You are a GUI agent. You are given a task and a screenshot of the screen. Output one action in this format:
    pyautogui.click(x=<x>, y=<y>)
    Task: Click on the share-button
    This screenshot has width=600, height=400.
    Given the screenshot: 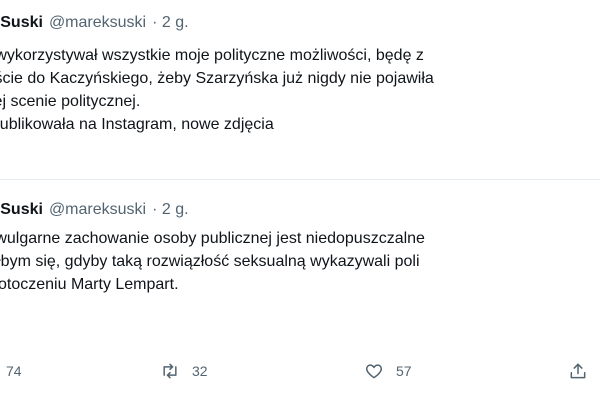 What is the action you would take?
    pyautogui.click(x=578, y=371)
    